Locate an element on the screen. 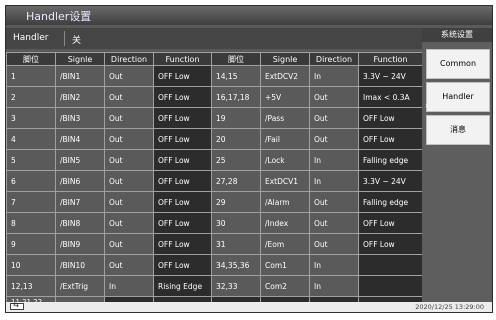  table-cell: 32,33 is located at coordinates (236, 286).